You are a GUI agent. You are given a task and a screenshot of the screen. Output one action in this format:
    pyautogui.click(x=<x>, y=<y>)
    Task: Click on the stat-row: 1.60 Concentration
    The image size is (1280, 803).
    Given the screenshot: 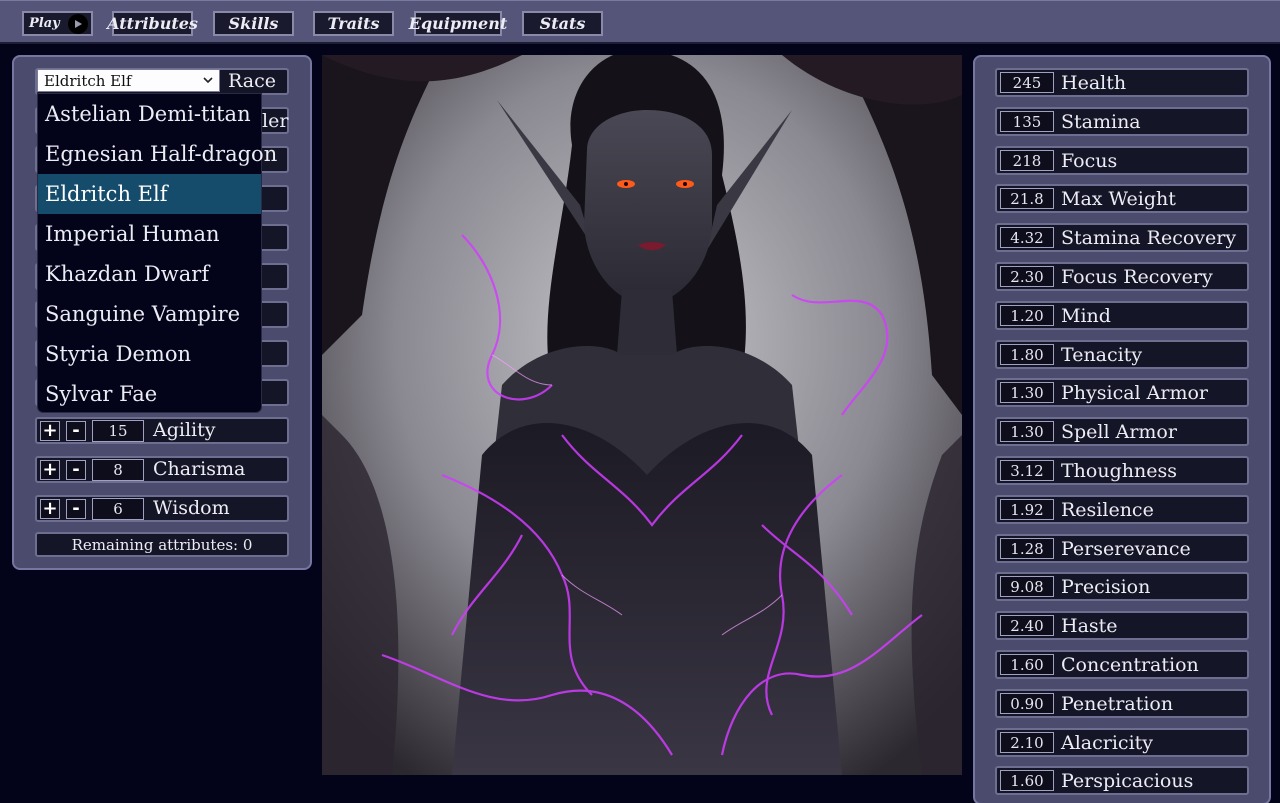 What is the action you would take?
    pyautogui.click(x=1122, y=664)
    